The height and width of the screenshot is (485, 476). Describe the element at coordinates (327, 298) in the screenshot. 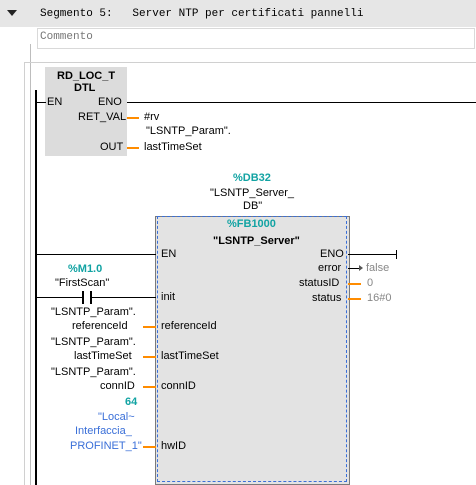

I see `fb-status-label: status` at that location.